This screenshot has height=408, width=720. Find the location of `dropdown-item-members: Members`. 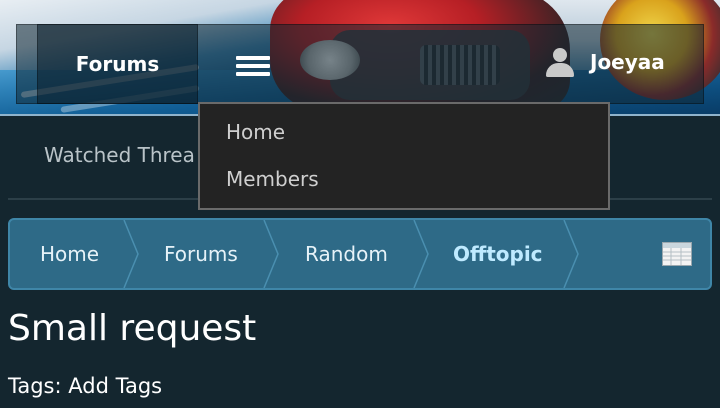

dropdown-item-members: Members is located at coordinates (272, 179).